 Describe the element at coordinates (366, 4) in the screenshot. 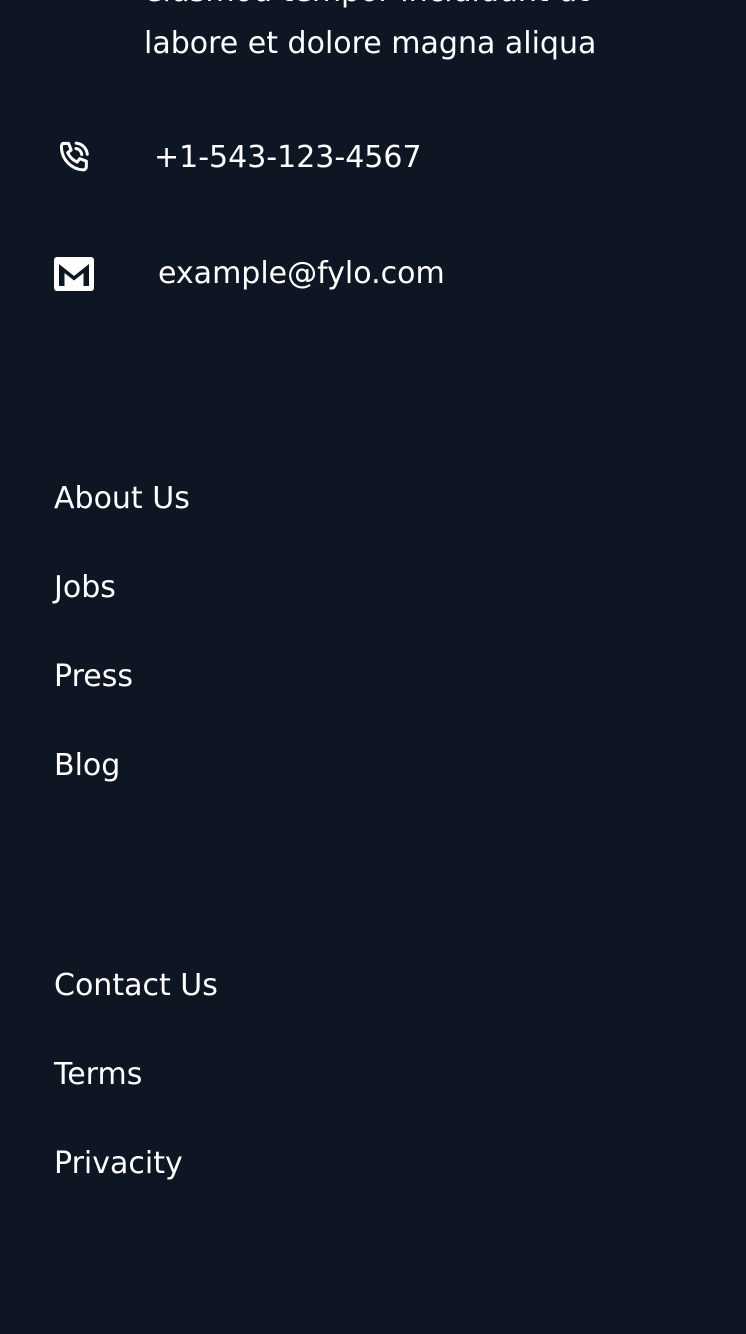

I see `address-line-1: eiusmod tempor incididunt ut` at that location.